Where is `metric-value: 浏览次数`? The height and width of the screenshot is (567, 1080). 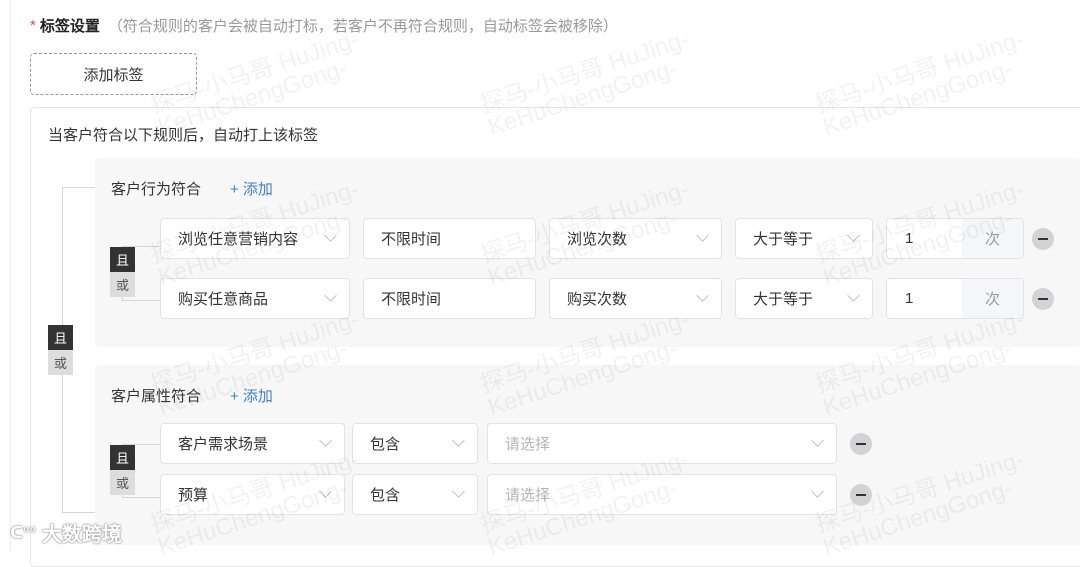 metric-value: 浏览次数 is located at coordinates (597, 239).